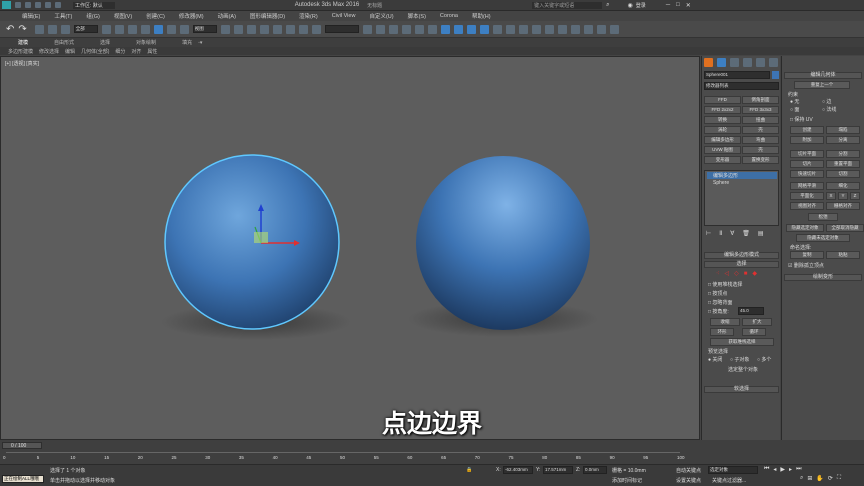  Describe the element at coordinates (85, 29) in the screenshot. I see `selection-filter: 全部` at that location.